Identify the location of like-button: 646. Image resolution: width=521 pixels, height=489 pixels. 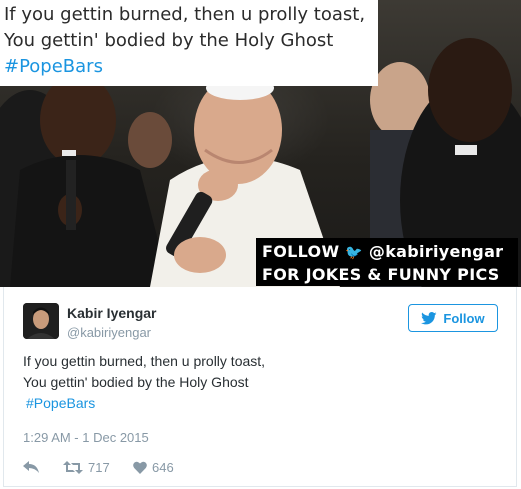
(153, 467).